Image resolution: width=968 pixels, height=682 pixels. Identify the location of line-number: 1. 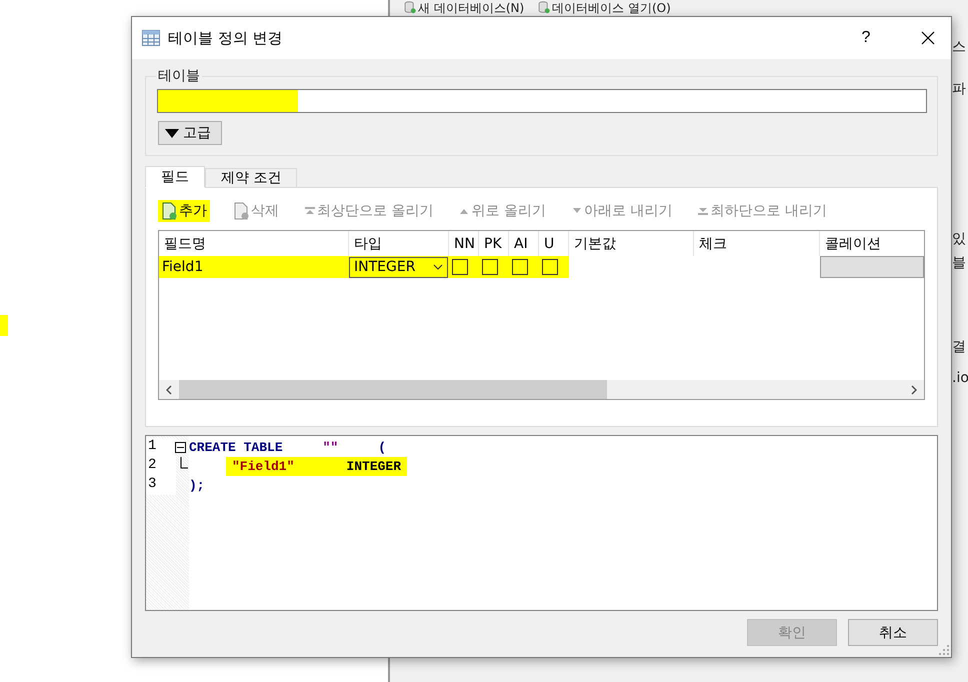
(161, 447).